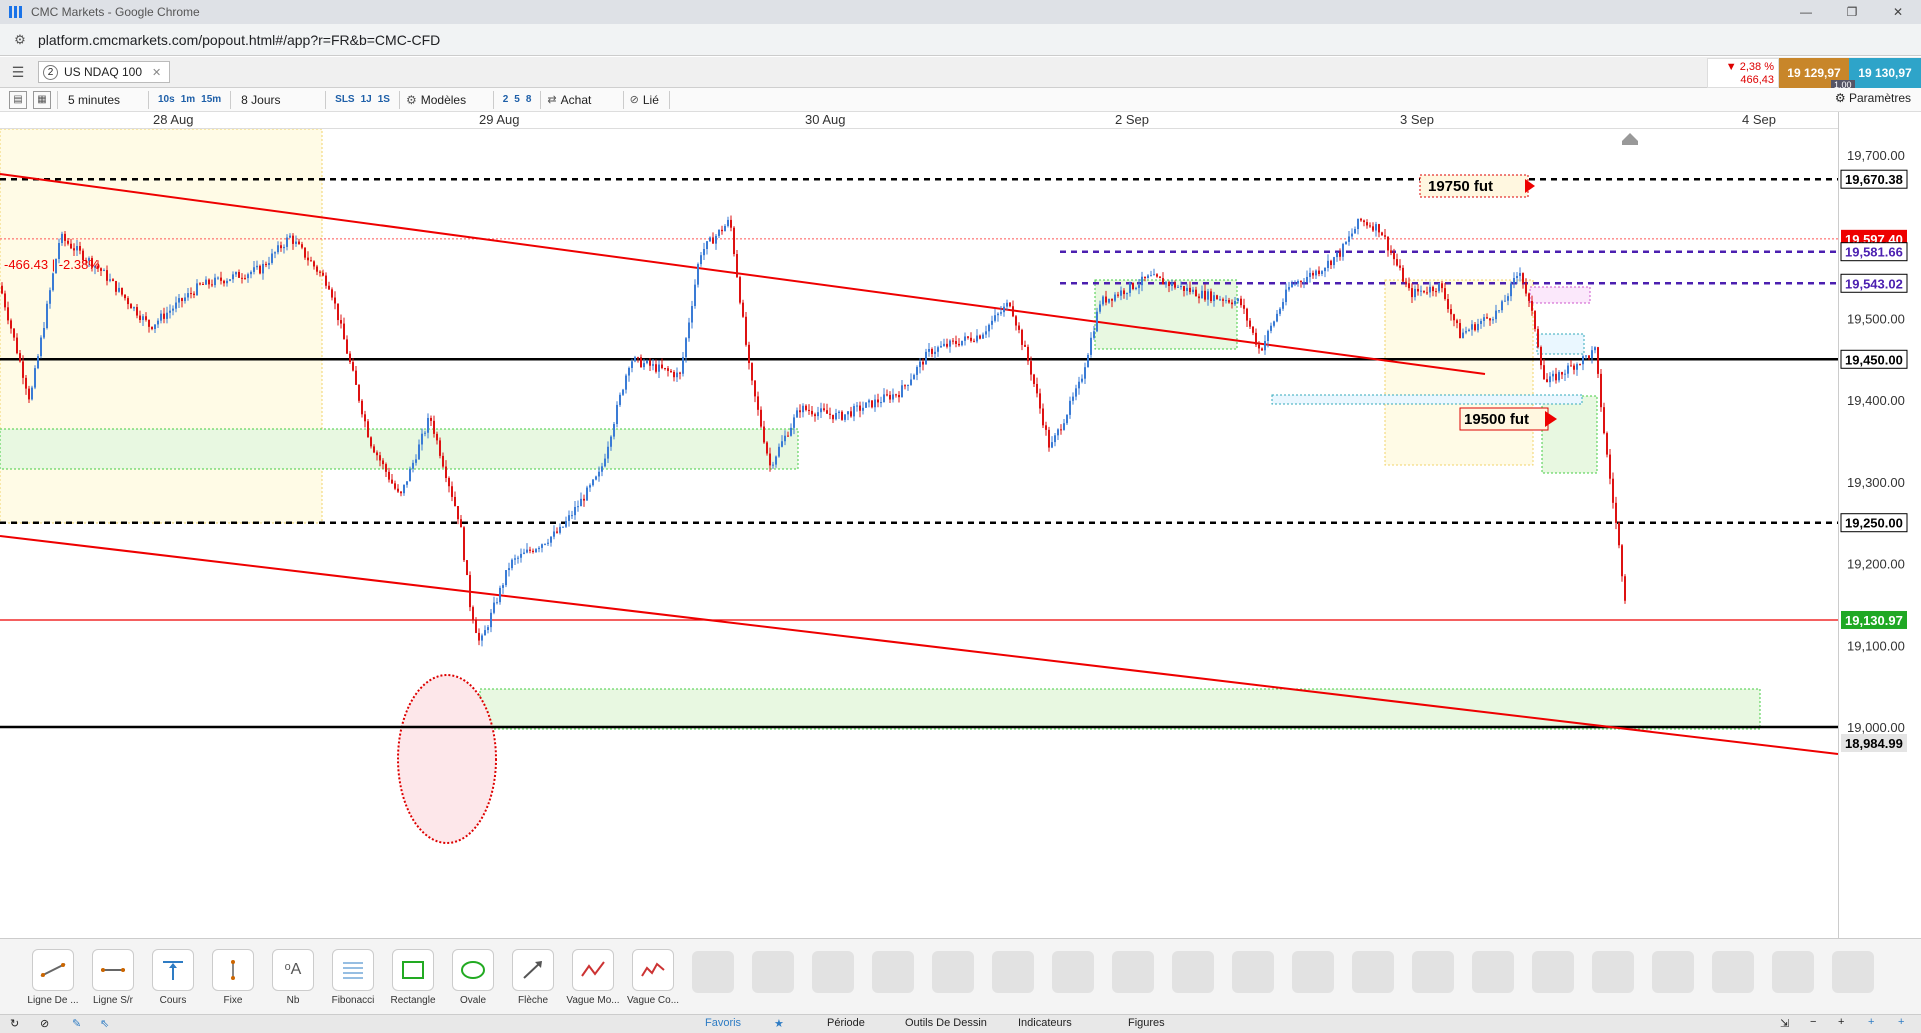 The height and width of the screenshot is (1033, 1921). I want to click on star-icon: ★, so click(779, 1023).